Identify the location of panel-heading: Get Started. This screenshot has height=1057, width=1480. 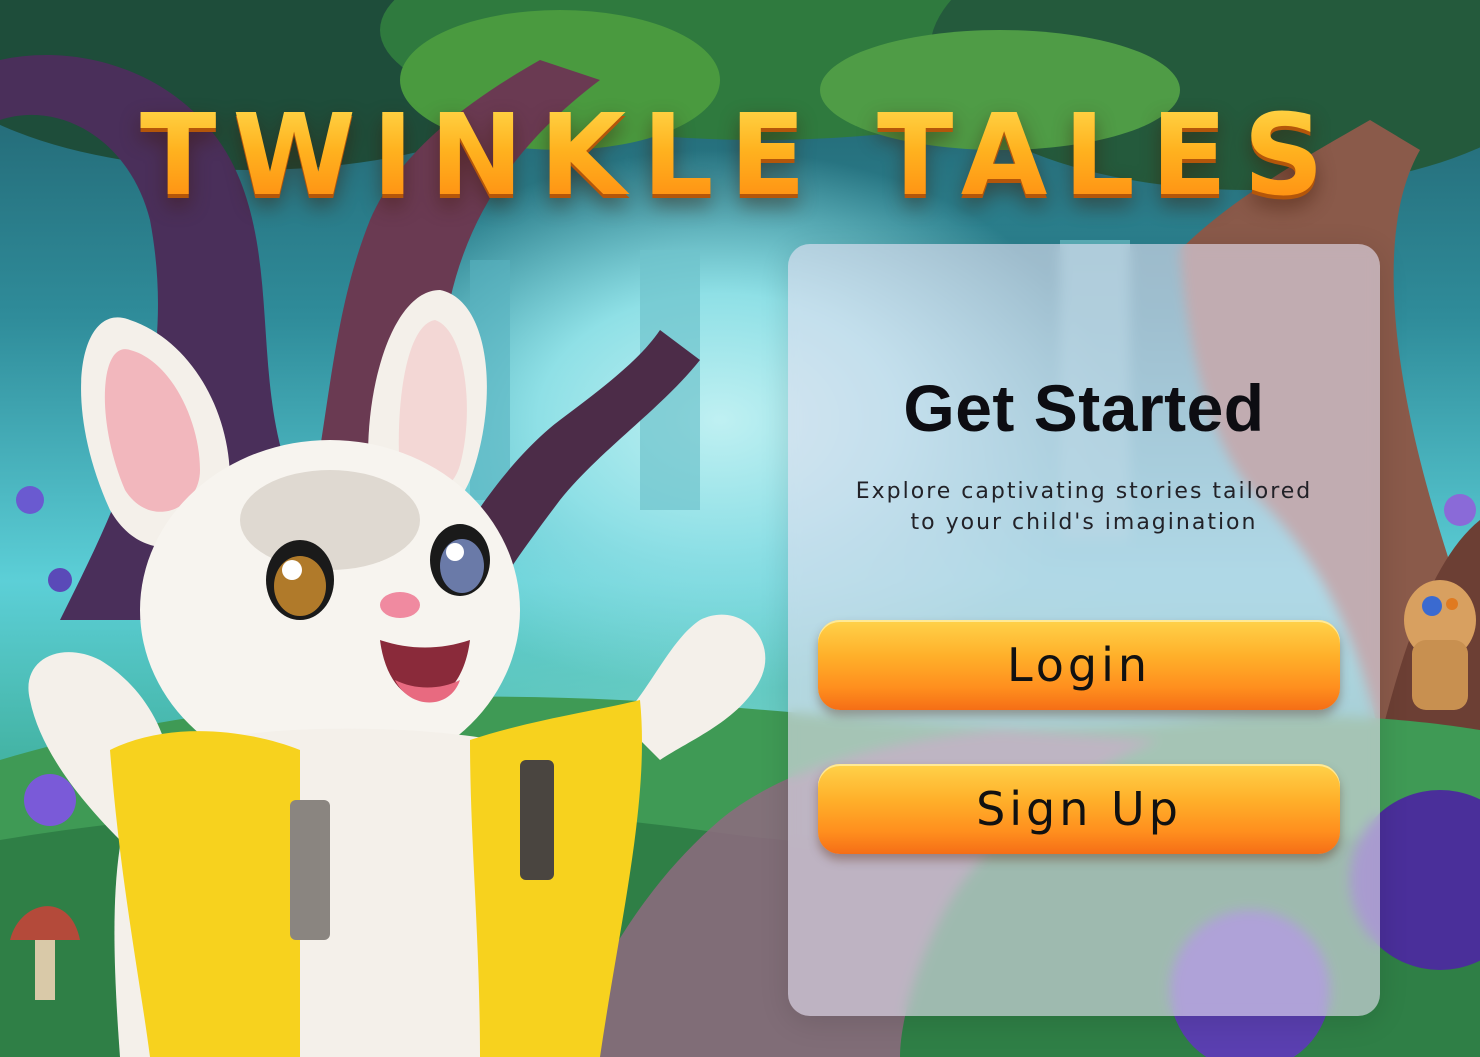
(1084, 408).